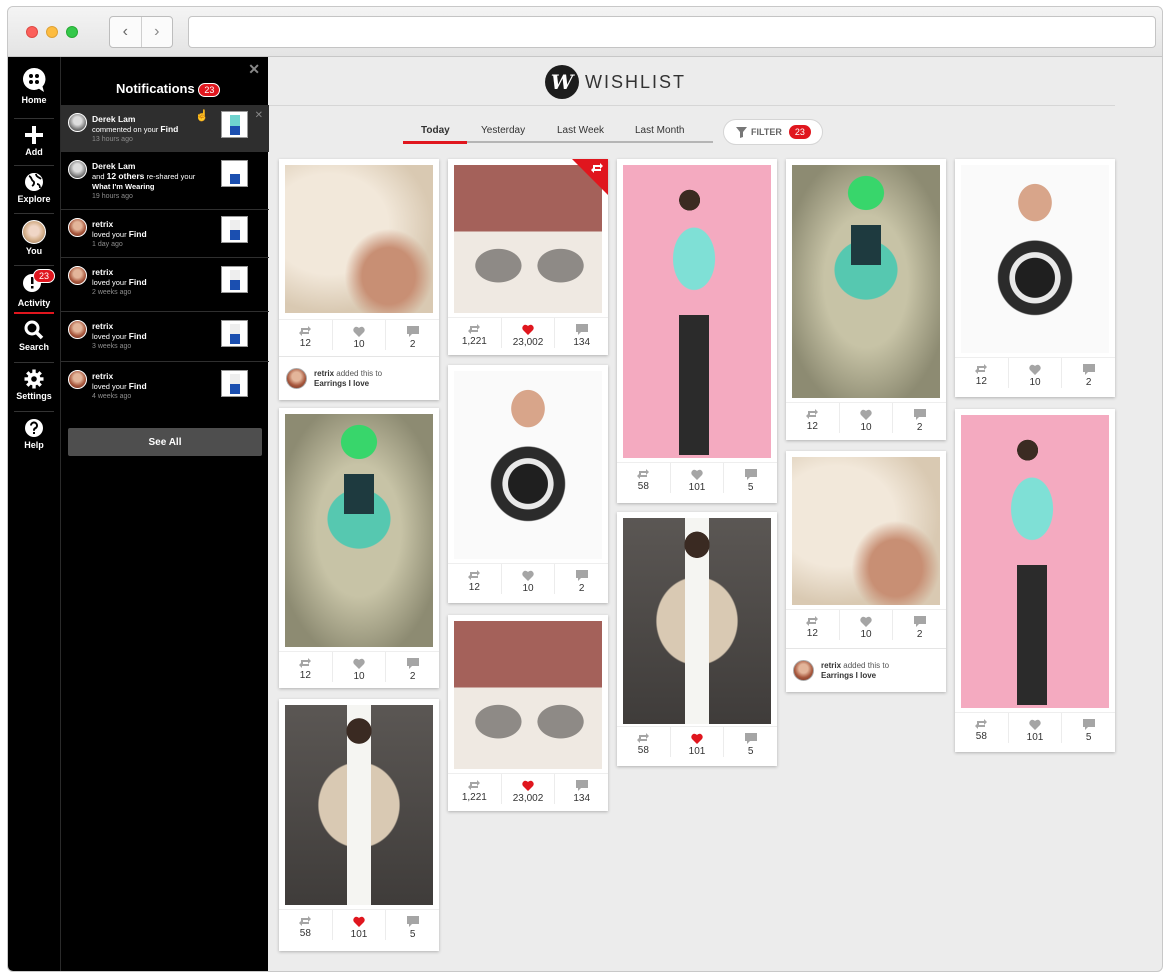 The width and height of the screenshot is (1170, 980). I want to click on zoom-window-button, so click(72, 32).